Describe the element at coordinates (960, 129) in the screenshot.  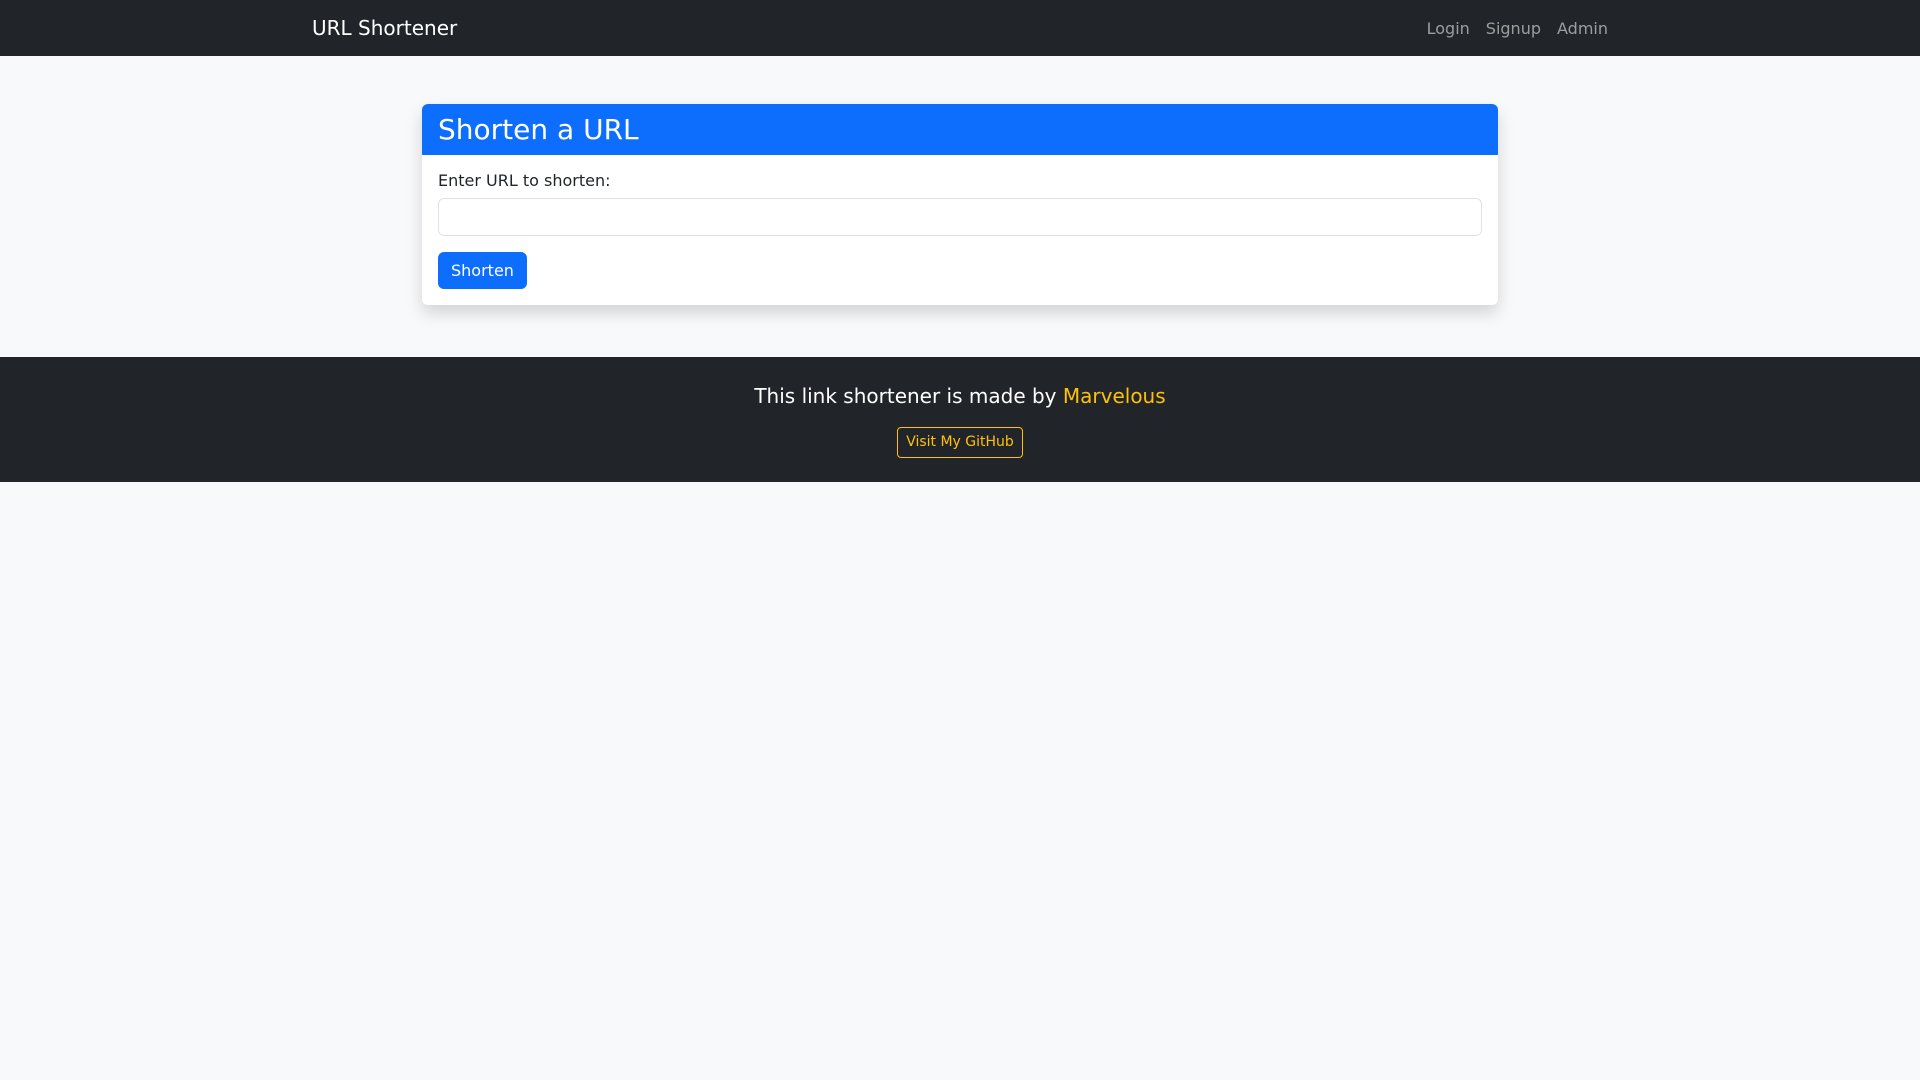
I see `card-title: Shorten a URL` at that location.